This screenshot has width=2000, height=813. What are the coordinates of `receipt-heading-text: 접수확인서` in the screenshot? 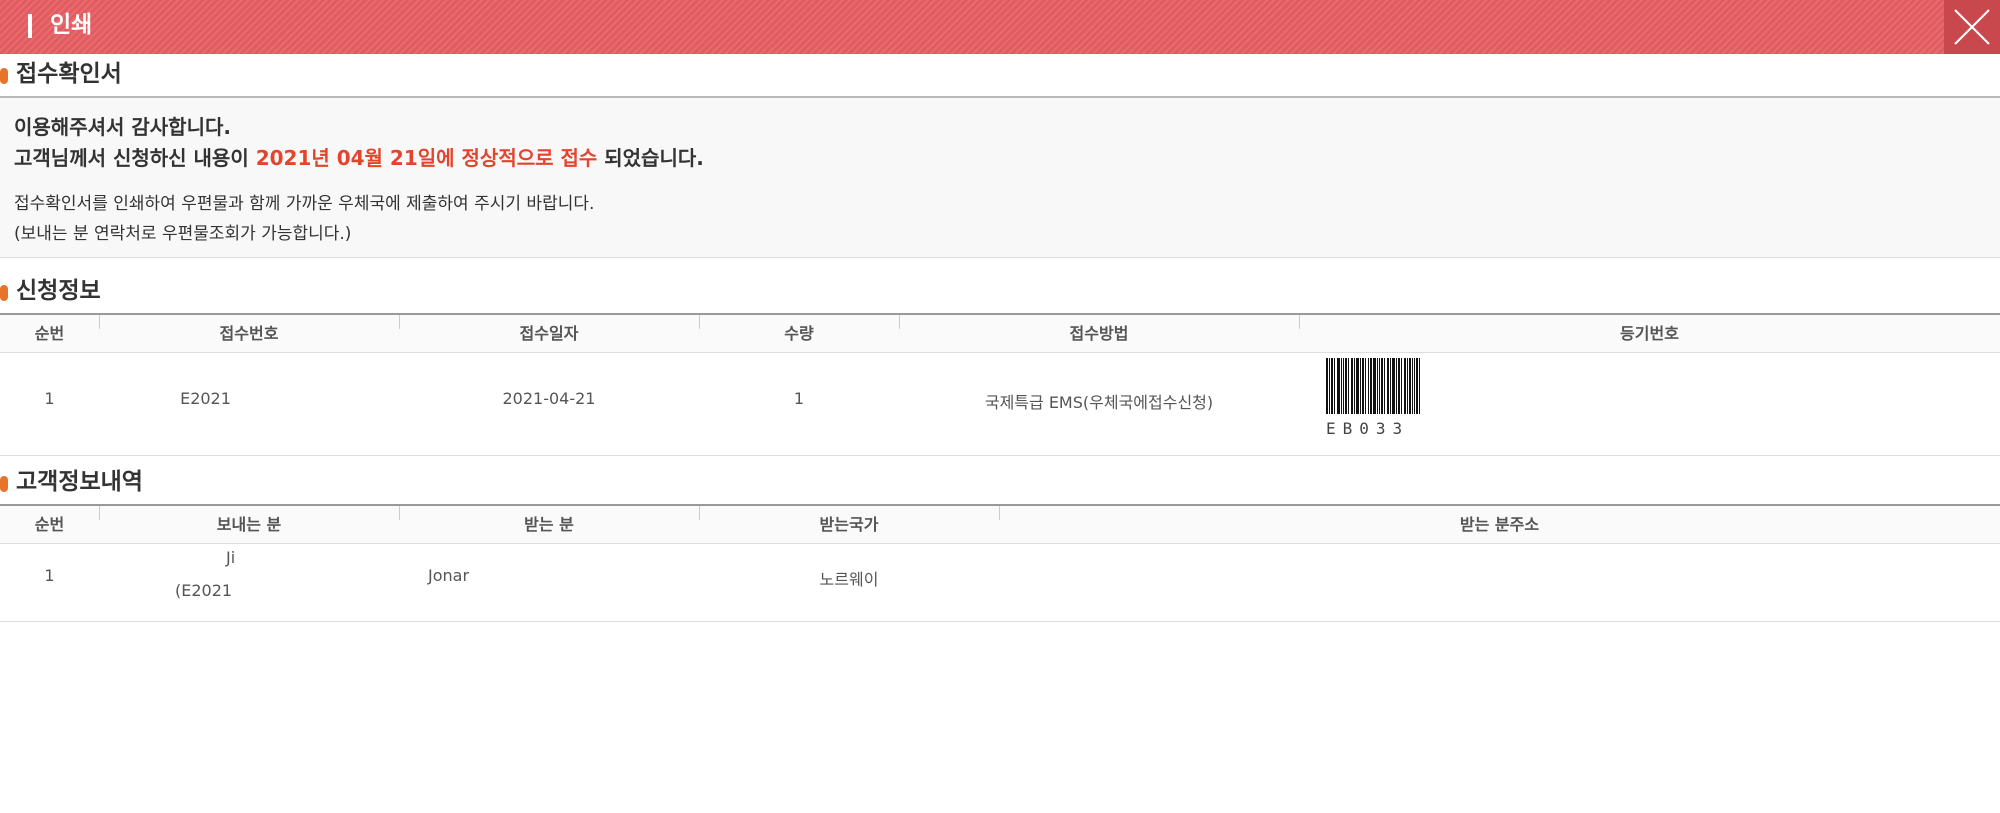 It's located at (69, 74).